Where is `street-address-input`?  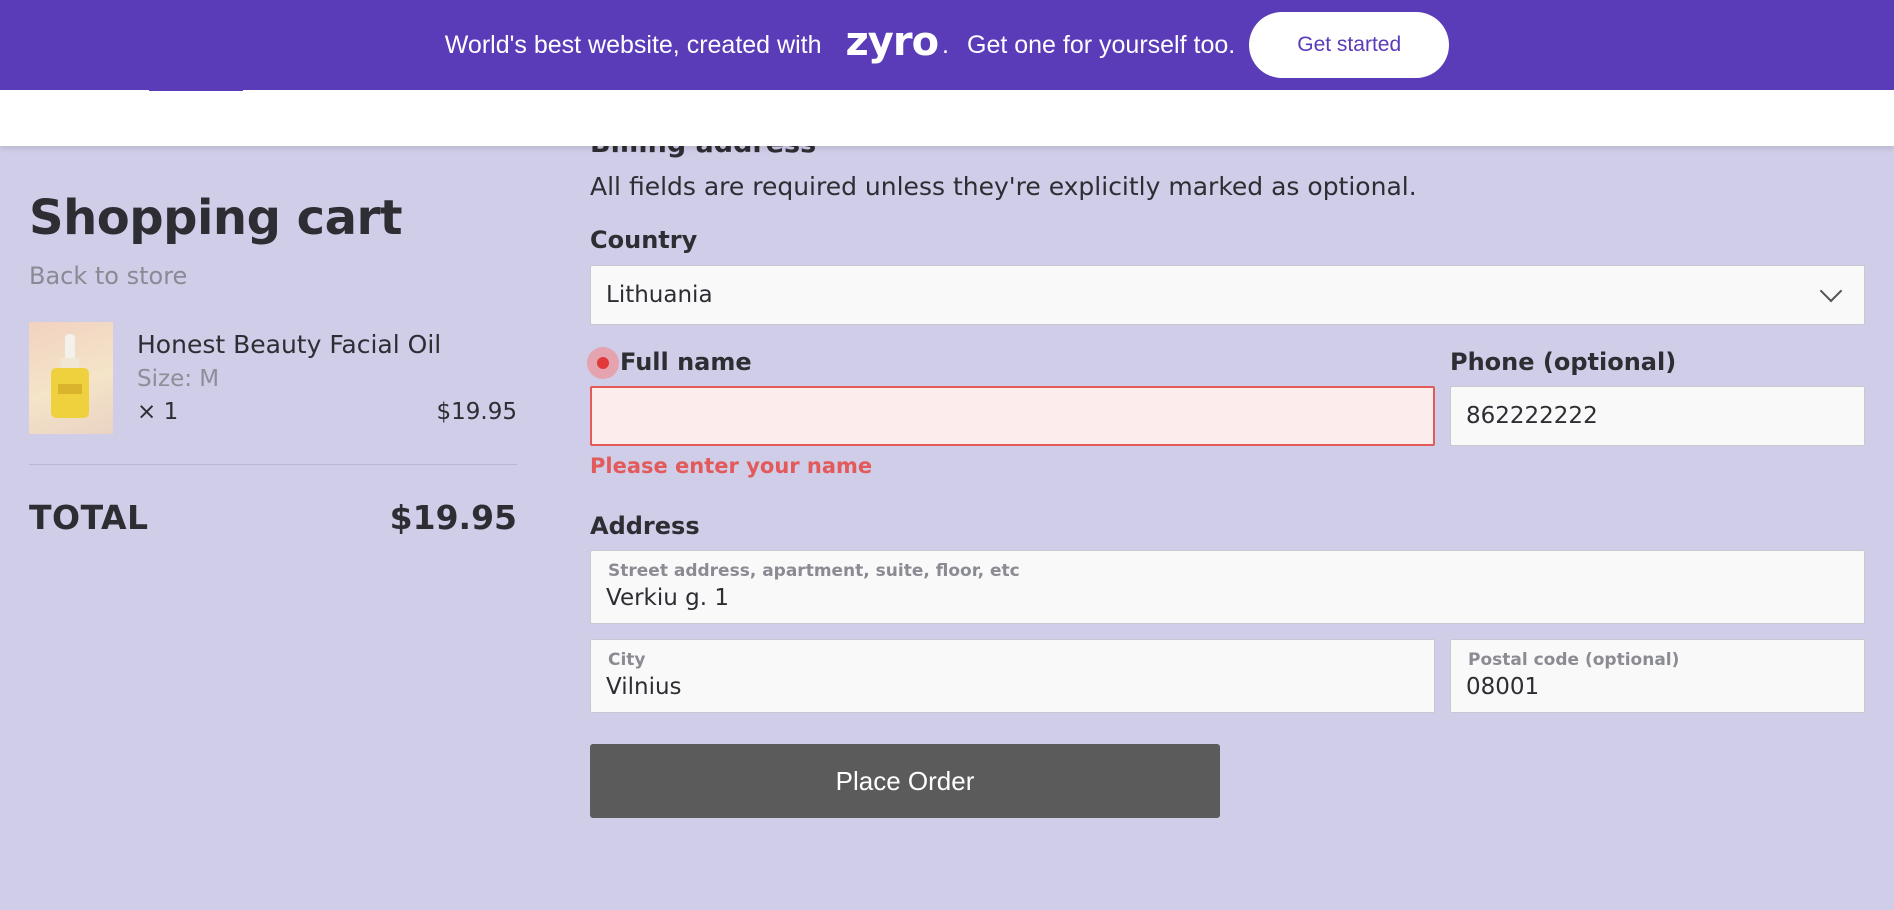
street-address-input is located at coordinates (1227, 598).